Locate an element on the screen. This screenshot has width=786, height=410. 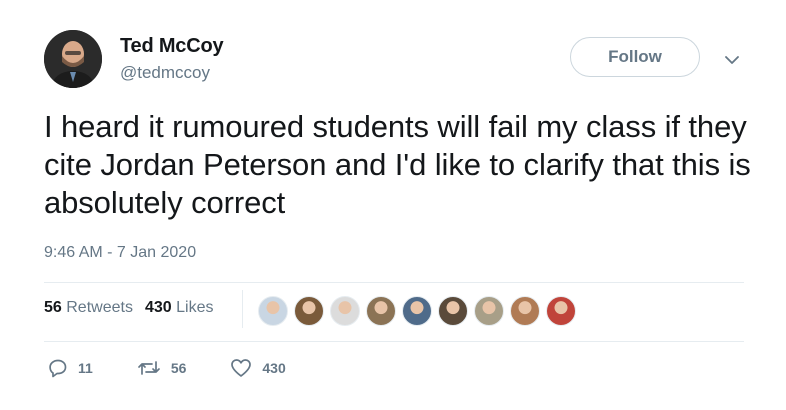
like-count: 430 is located at coordinates (274, 368).